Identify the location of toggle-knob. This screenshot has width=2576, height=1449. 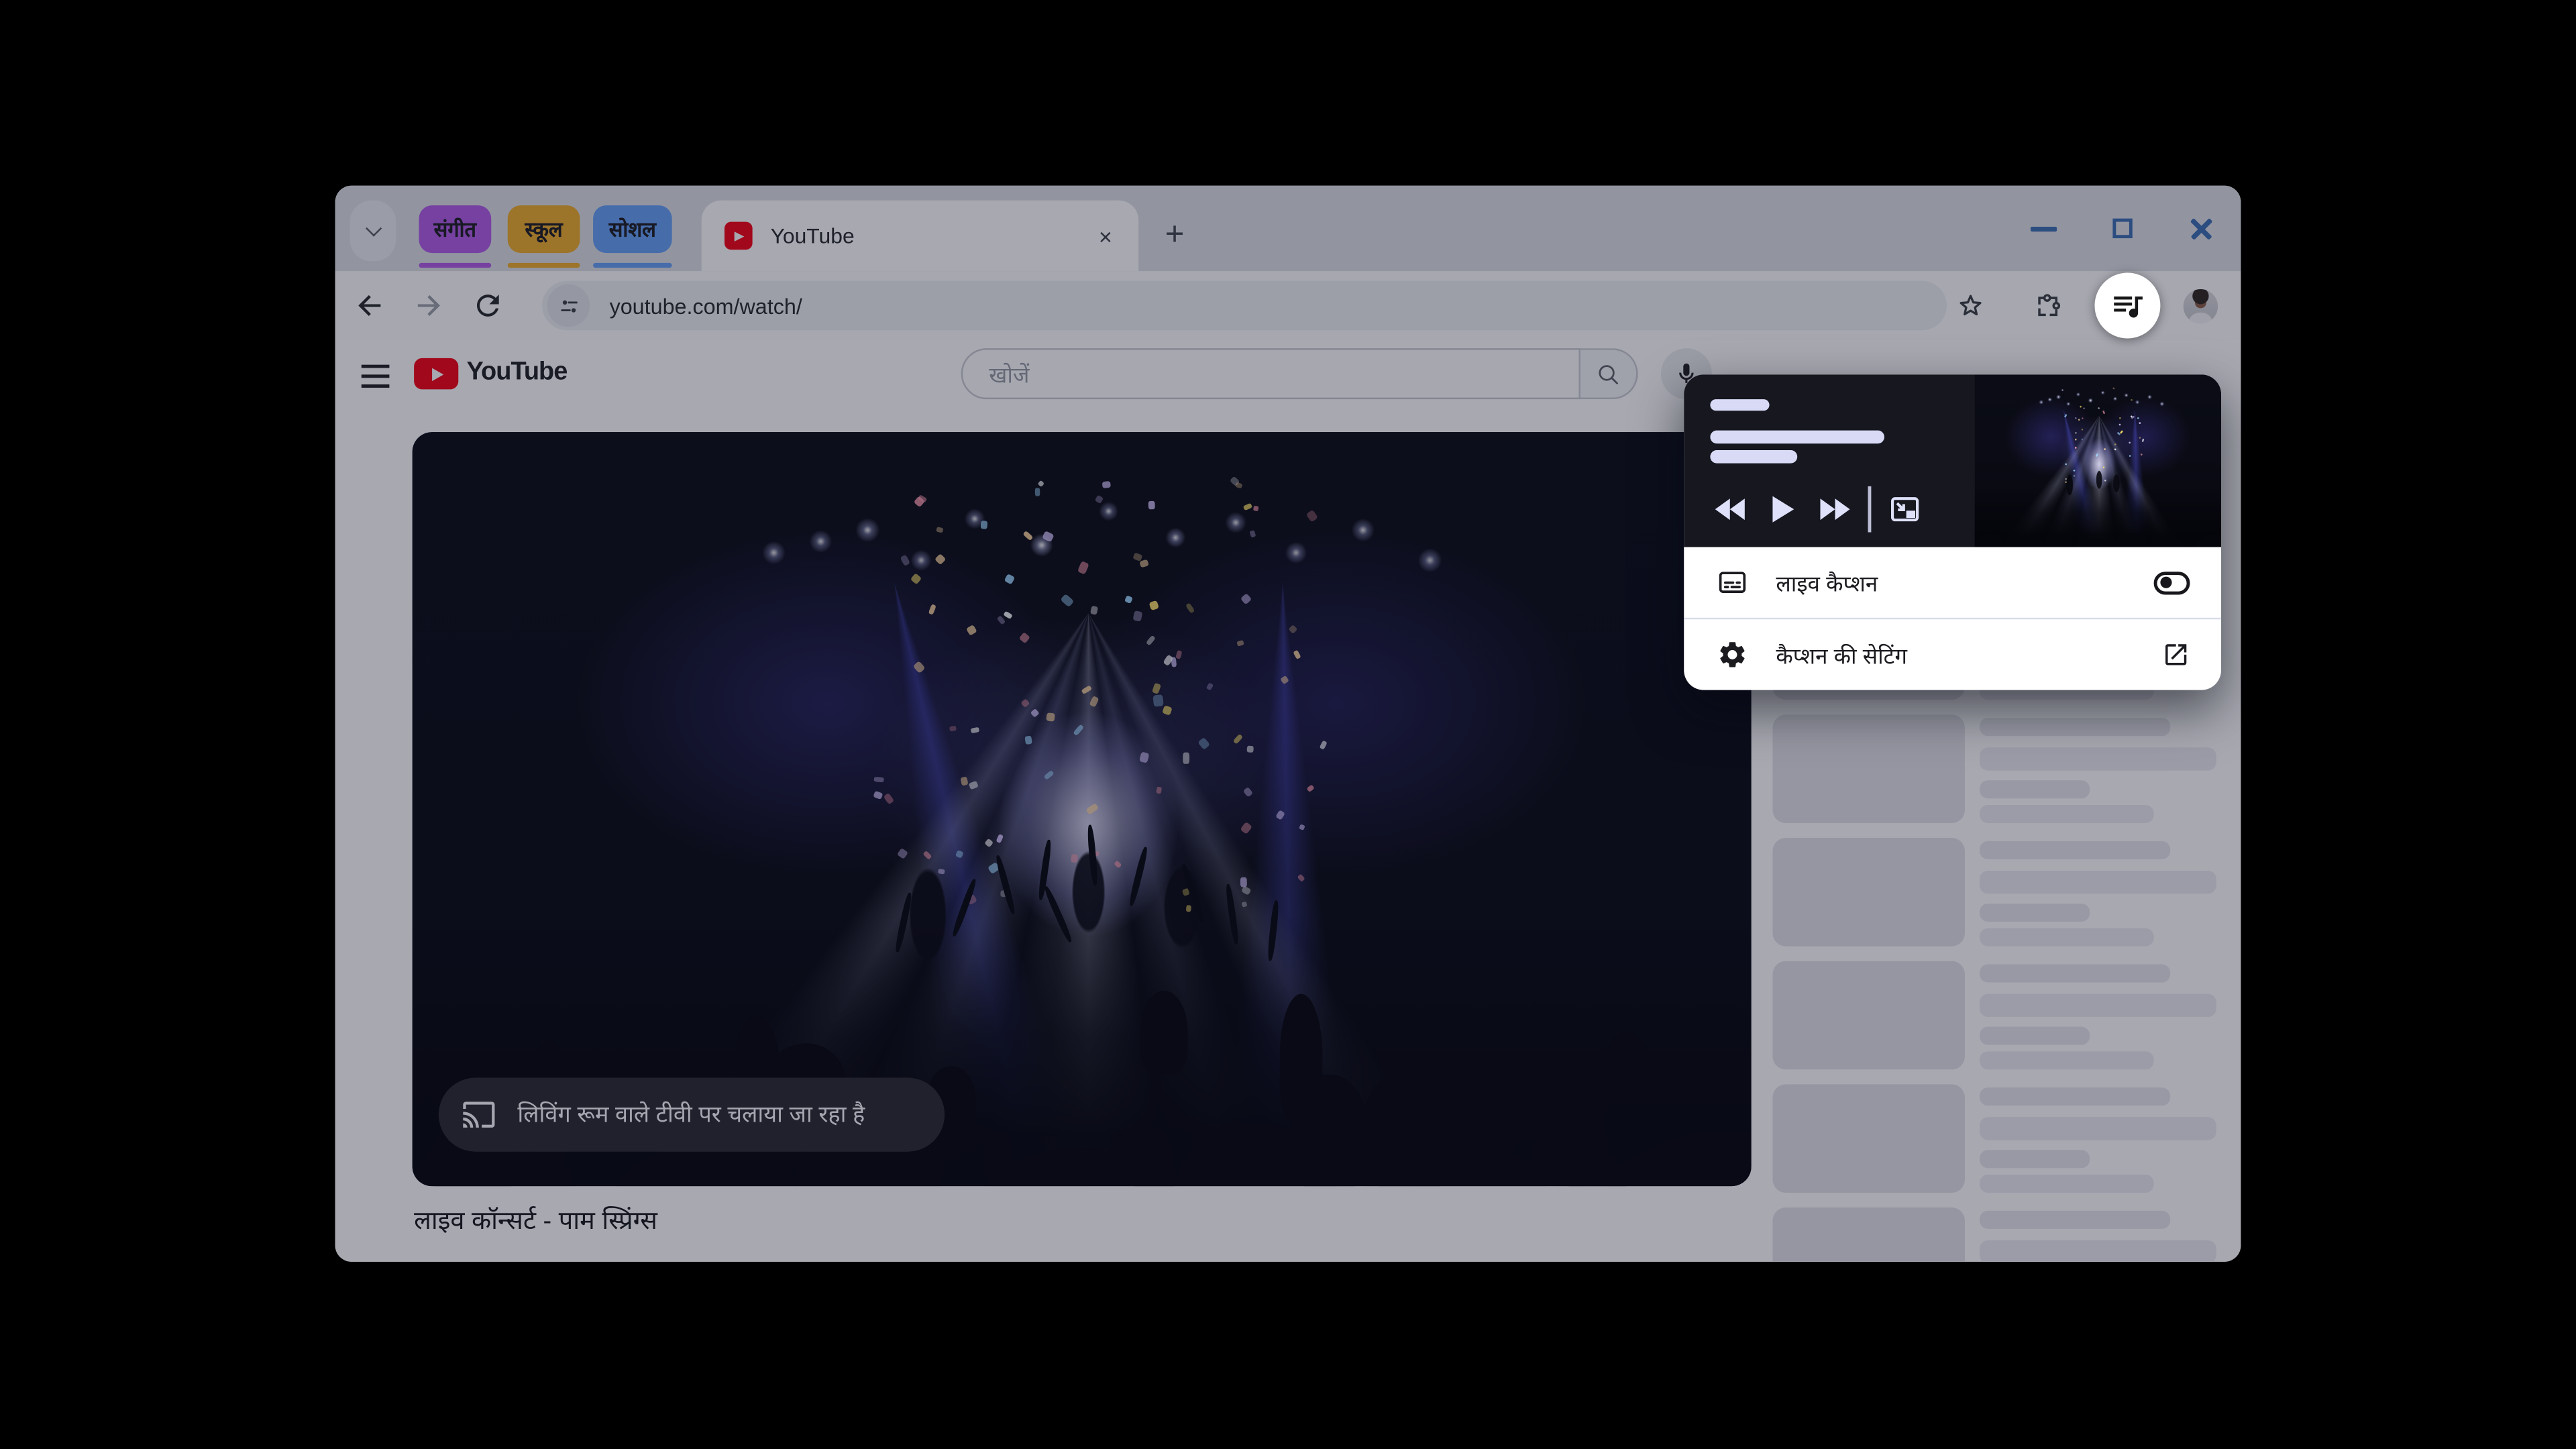
(2165, 582).